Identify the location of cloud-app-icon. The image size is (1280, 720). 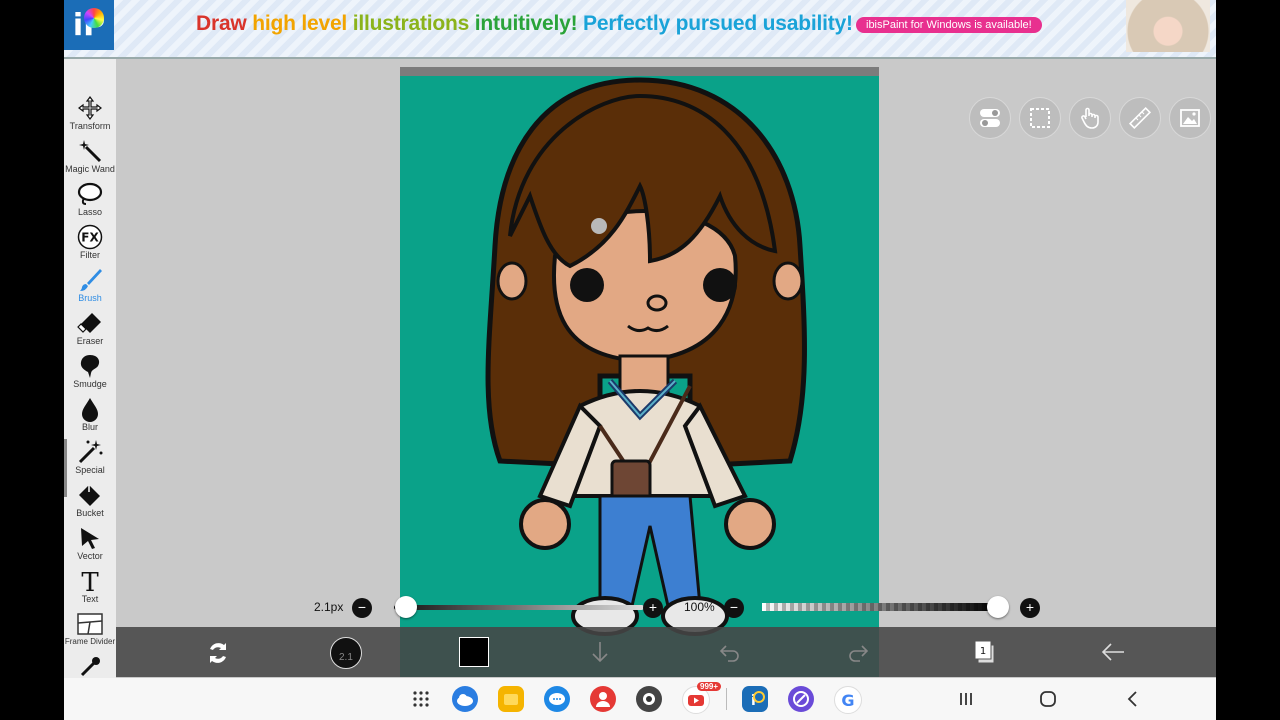
(465, 699).